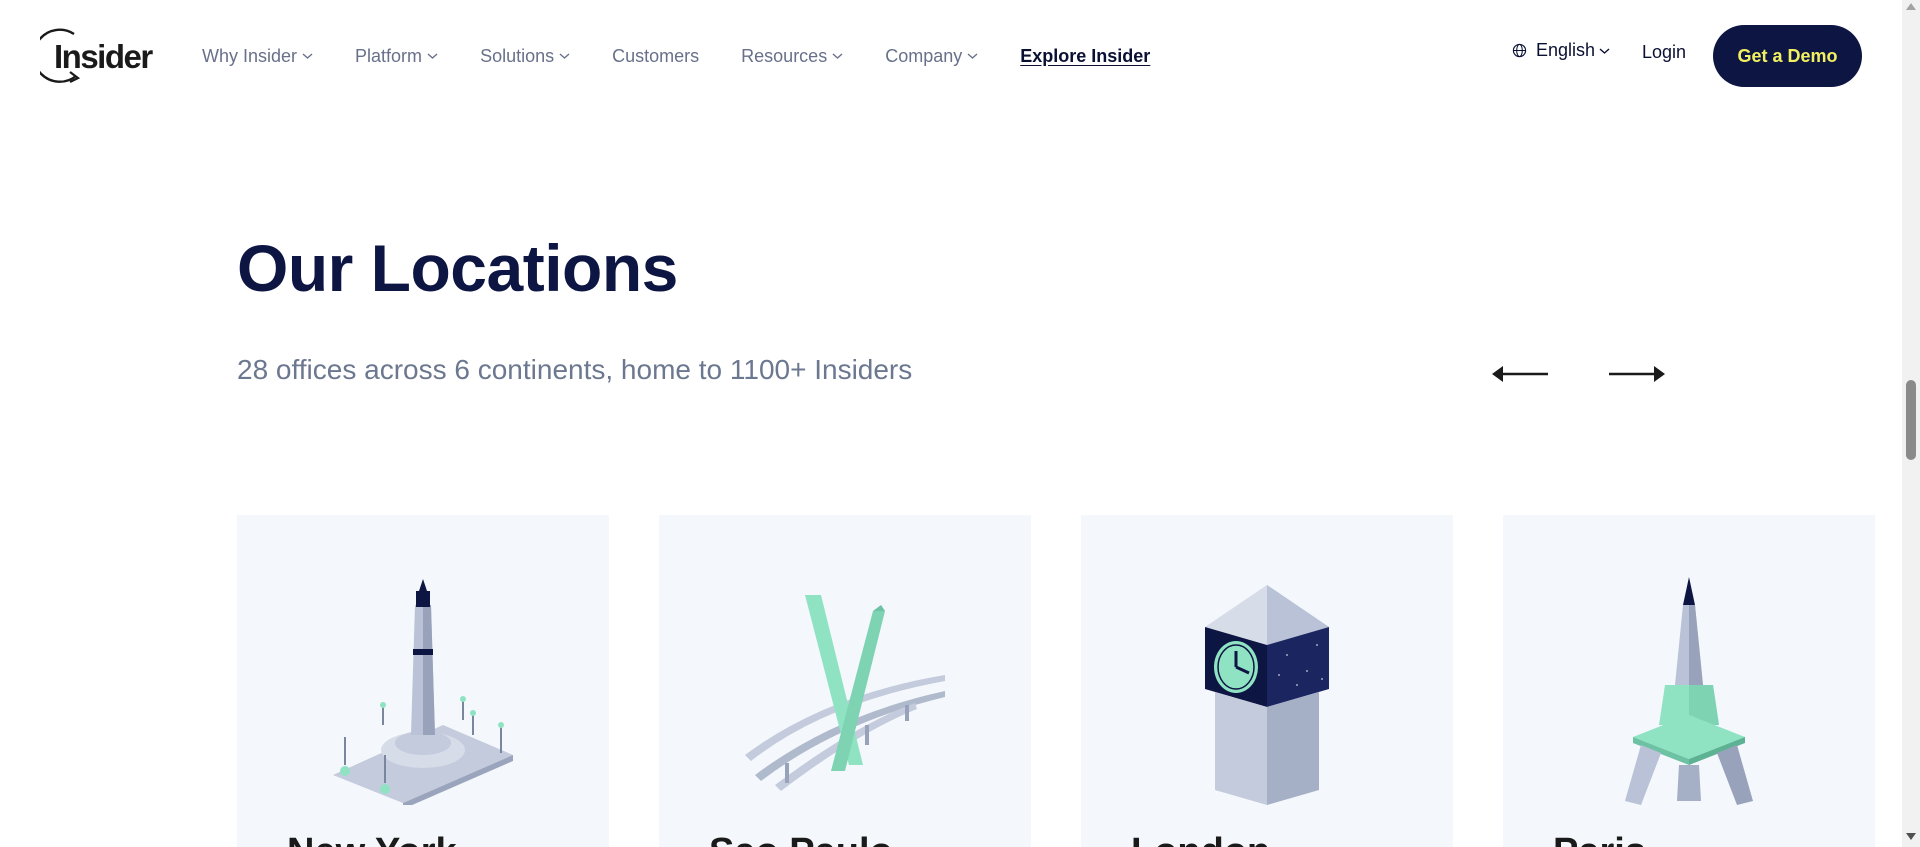 The image size is (1920, 847). I want to click on location-card-paris: Paris, so click(1689, 681).